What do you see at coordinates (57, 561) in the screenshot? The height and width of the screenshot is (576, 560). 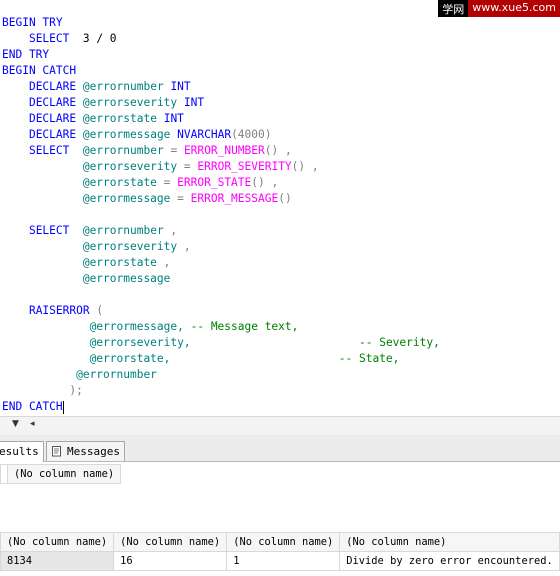 I see `cell-error-number: 8134` at bounding box center [57, 561].